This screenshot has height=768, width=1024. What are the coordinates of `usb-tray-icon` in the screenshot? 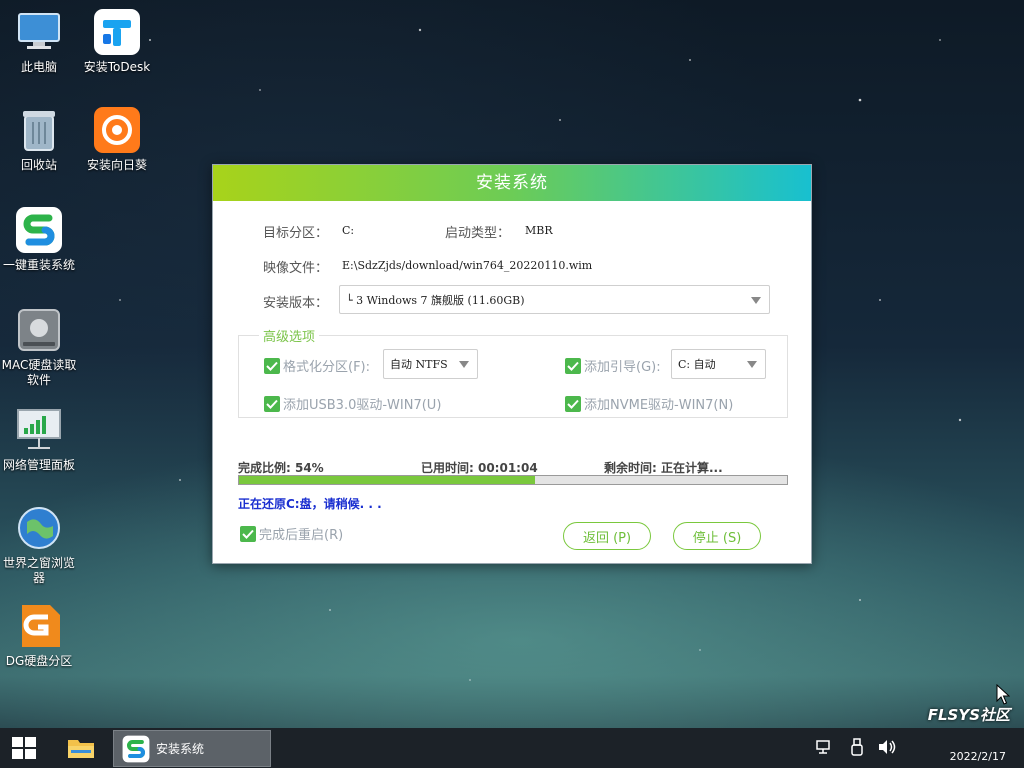 It's located at (857, 747).